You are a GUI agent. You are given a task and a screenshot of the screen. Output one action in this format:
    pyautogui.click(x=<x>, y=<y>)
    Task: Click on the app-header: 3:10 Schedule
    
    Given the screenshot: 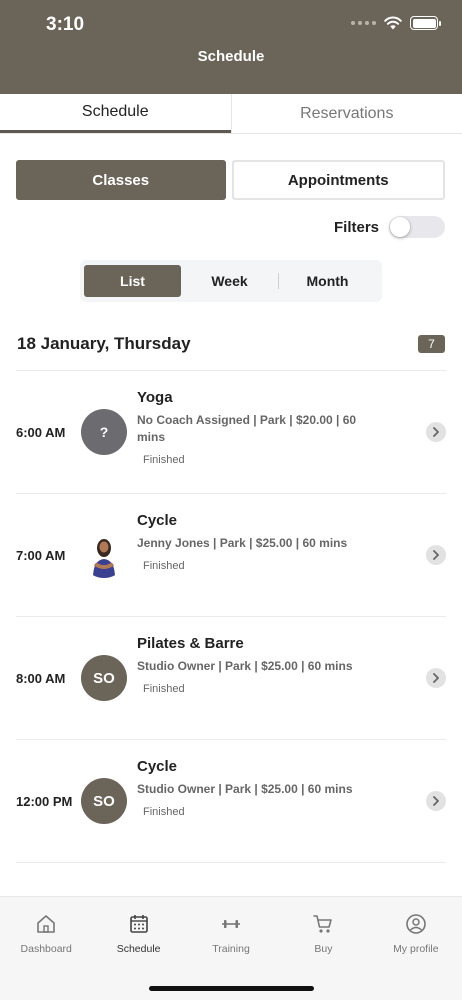 What is the action you would take?
    pyautogui.click(x=231, y=47)
    